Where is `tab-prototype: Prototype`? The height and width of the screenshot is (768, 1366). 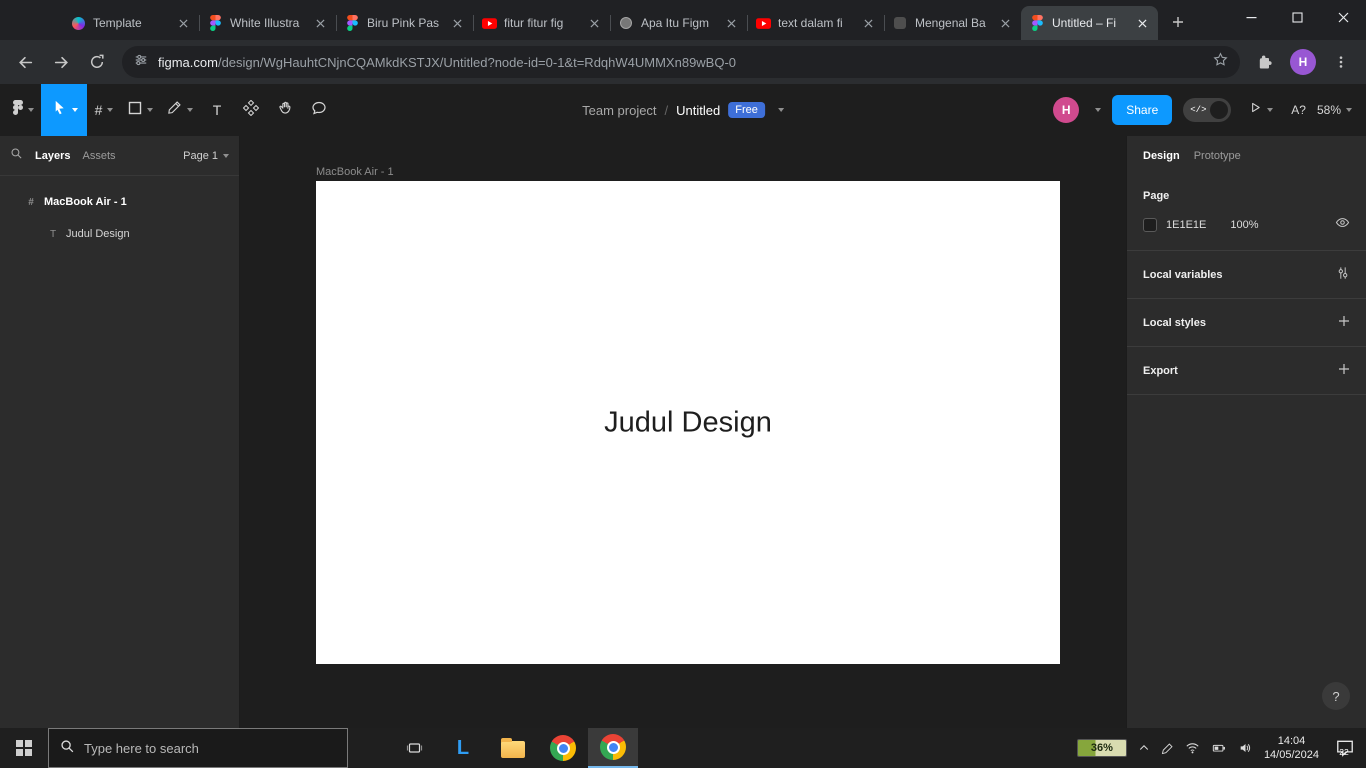
tab-prototype: Prototype is located at coordinates (1217, 156).